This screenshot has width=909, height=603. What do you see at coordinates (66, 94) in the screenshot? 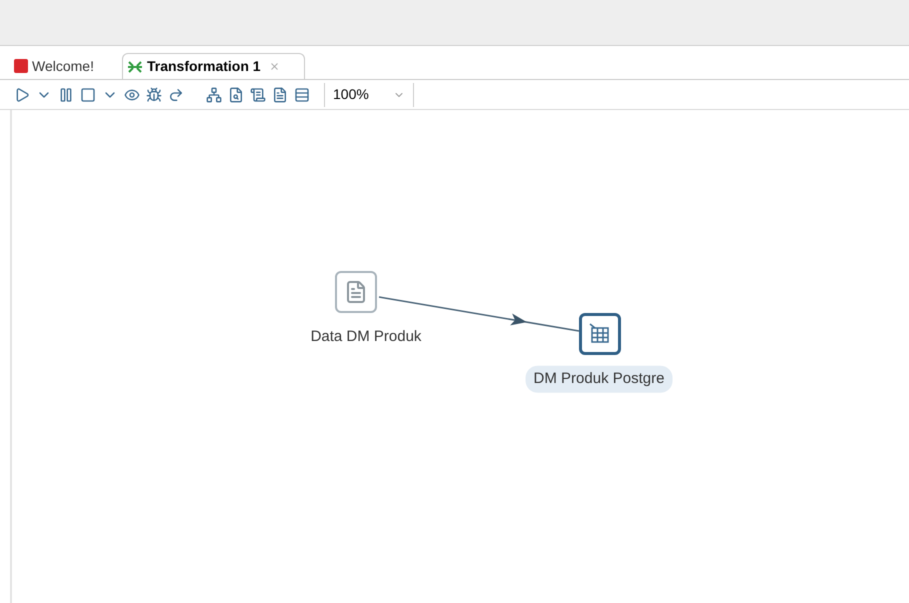
I see `pause-icon` at bounding box center [66, 94].